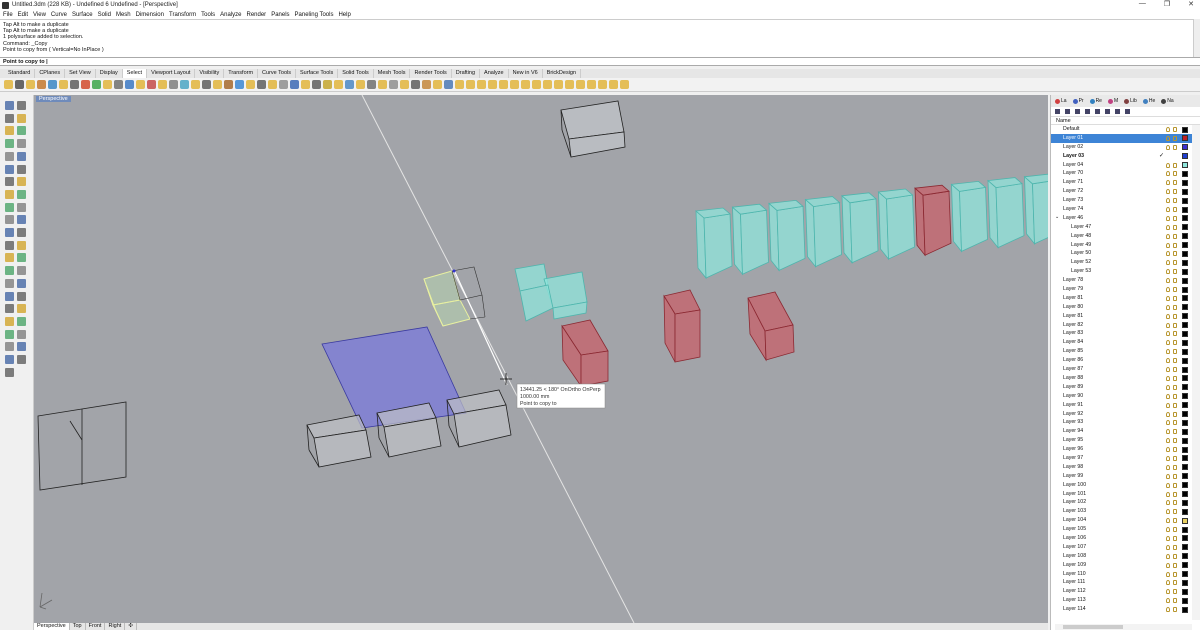  What do you see at coordinates (1167, 4) in the screenshot?
I see `maximize-button: ❐` at bounding box center [1167, 4].